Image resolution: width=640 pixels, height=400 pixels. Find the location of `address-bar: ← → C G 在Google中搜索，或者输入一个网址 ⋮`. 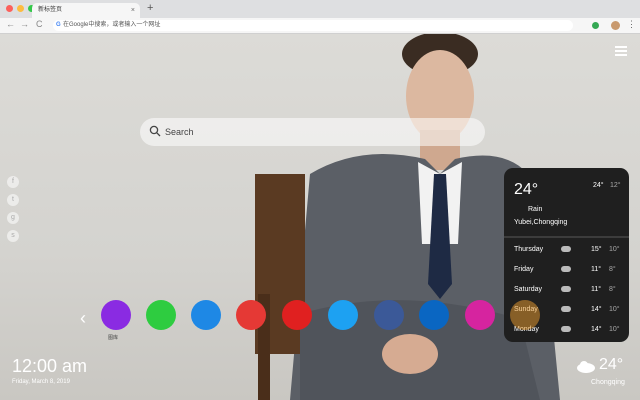

address-bar: ← → C G 在Google中搜索，或者输入一个网址 ⋮ is located at coordinates (320, 26).